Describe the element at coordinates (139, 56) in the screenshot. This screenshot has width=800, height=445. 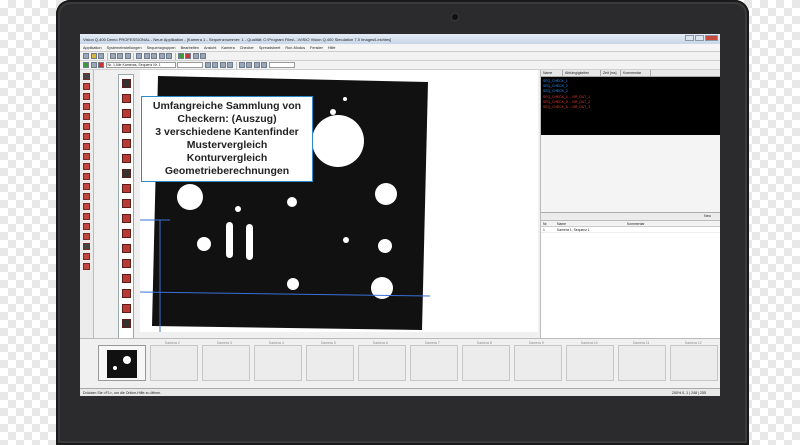
I see `camera-icon` at that location.